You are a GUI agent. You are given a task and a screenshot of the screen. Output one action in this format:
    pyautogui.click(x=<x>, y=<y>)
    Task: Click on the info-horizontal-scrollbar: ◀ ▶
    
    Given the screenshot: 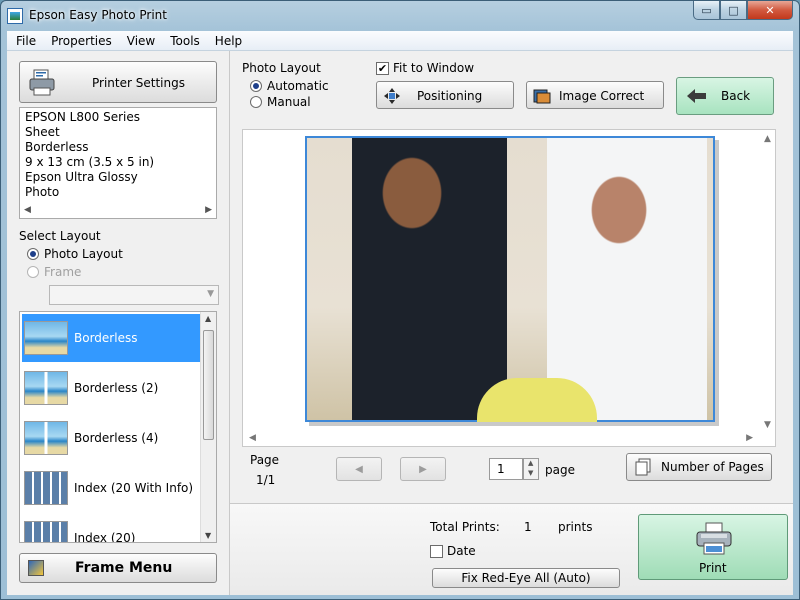 What is the action you would take?
    pyautogui.click(x=118, y=211)
    